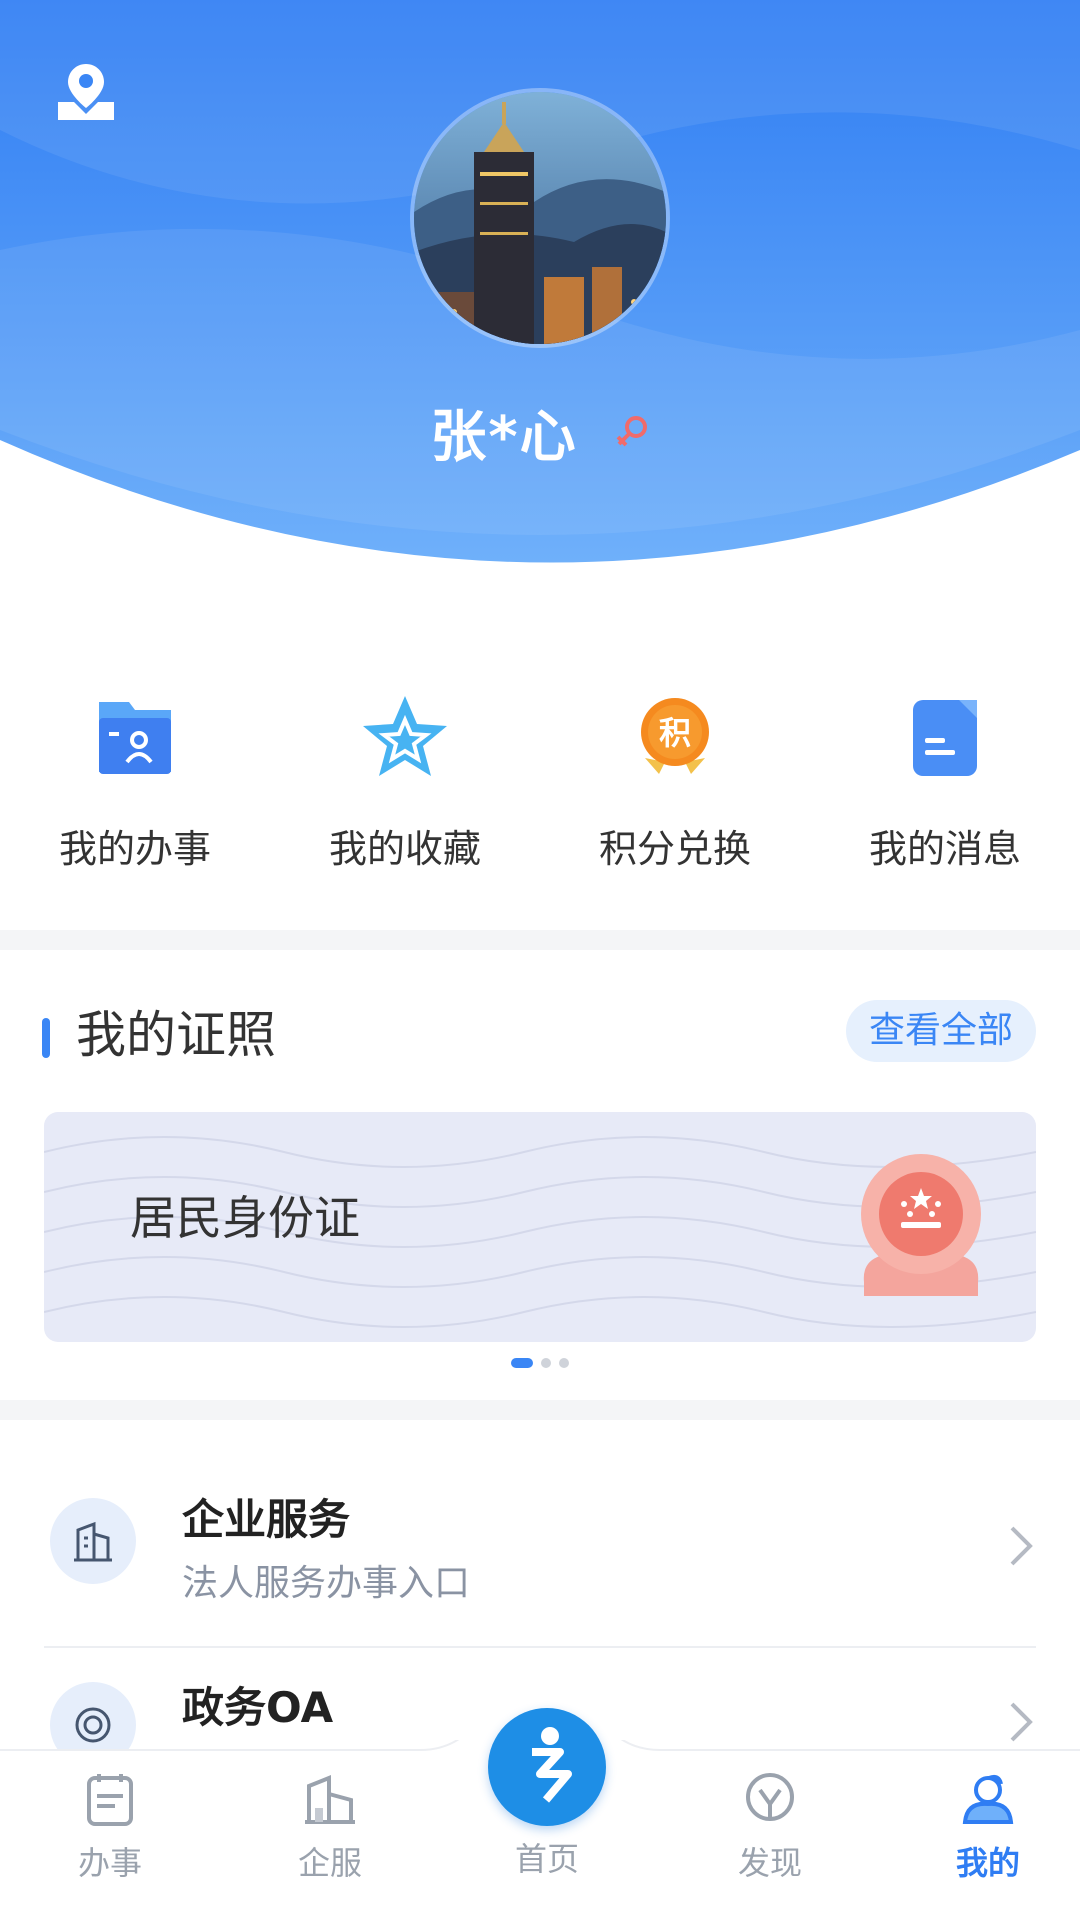 This screenshot has height=1920, width=1080. I want to click on nav-item-home, so click(547, 1767).